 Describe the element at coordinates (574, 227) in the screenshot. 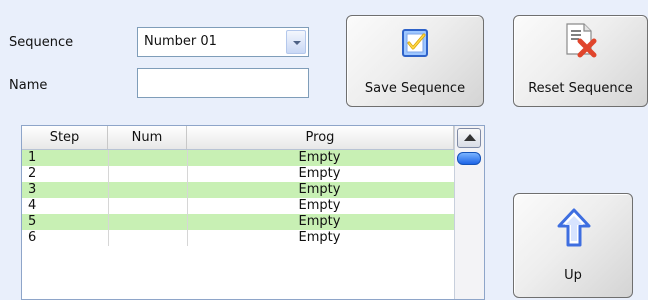

I see `up-arrow-icon` at that location.